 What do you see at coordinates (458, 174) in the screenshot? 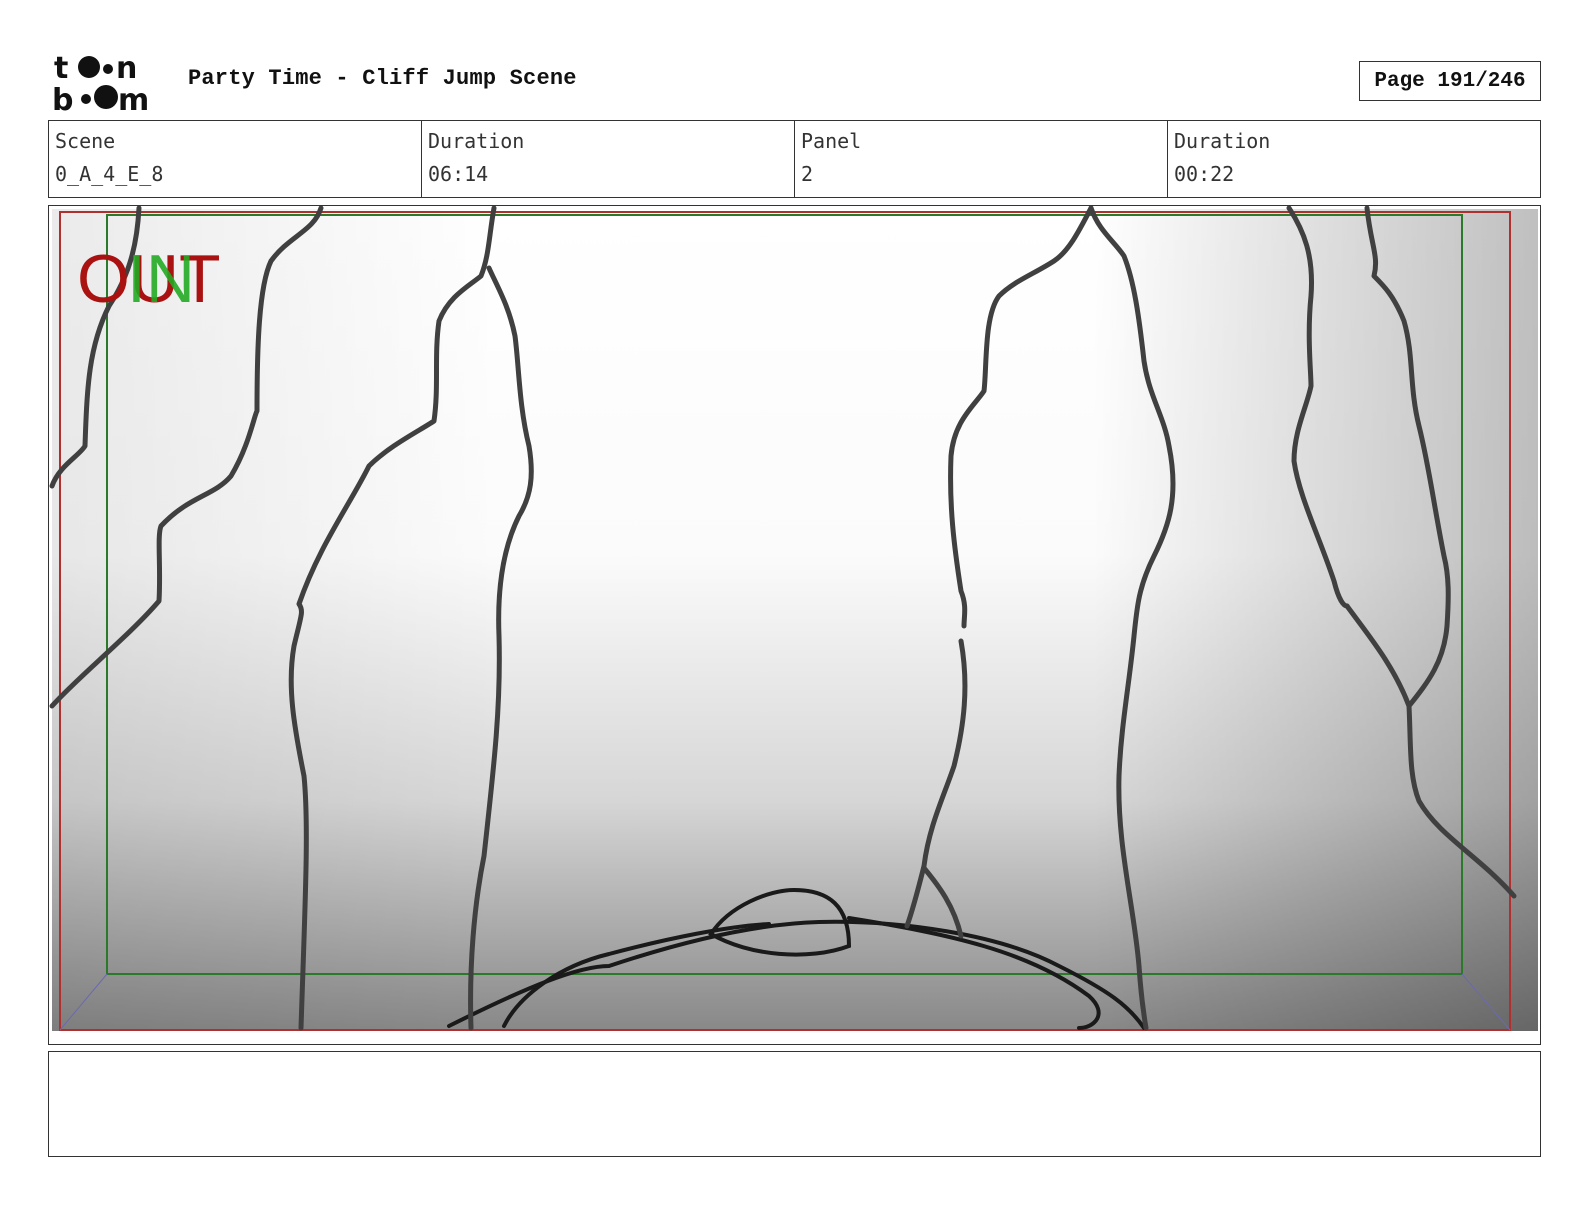
I see `scene-duration-value: 06:14` at bounding box center [458, 174].